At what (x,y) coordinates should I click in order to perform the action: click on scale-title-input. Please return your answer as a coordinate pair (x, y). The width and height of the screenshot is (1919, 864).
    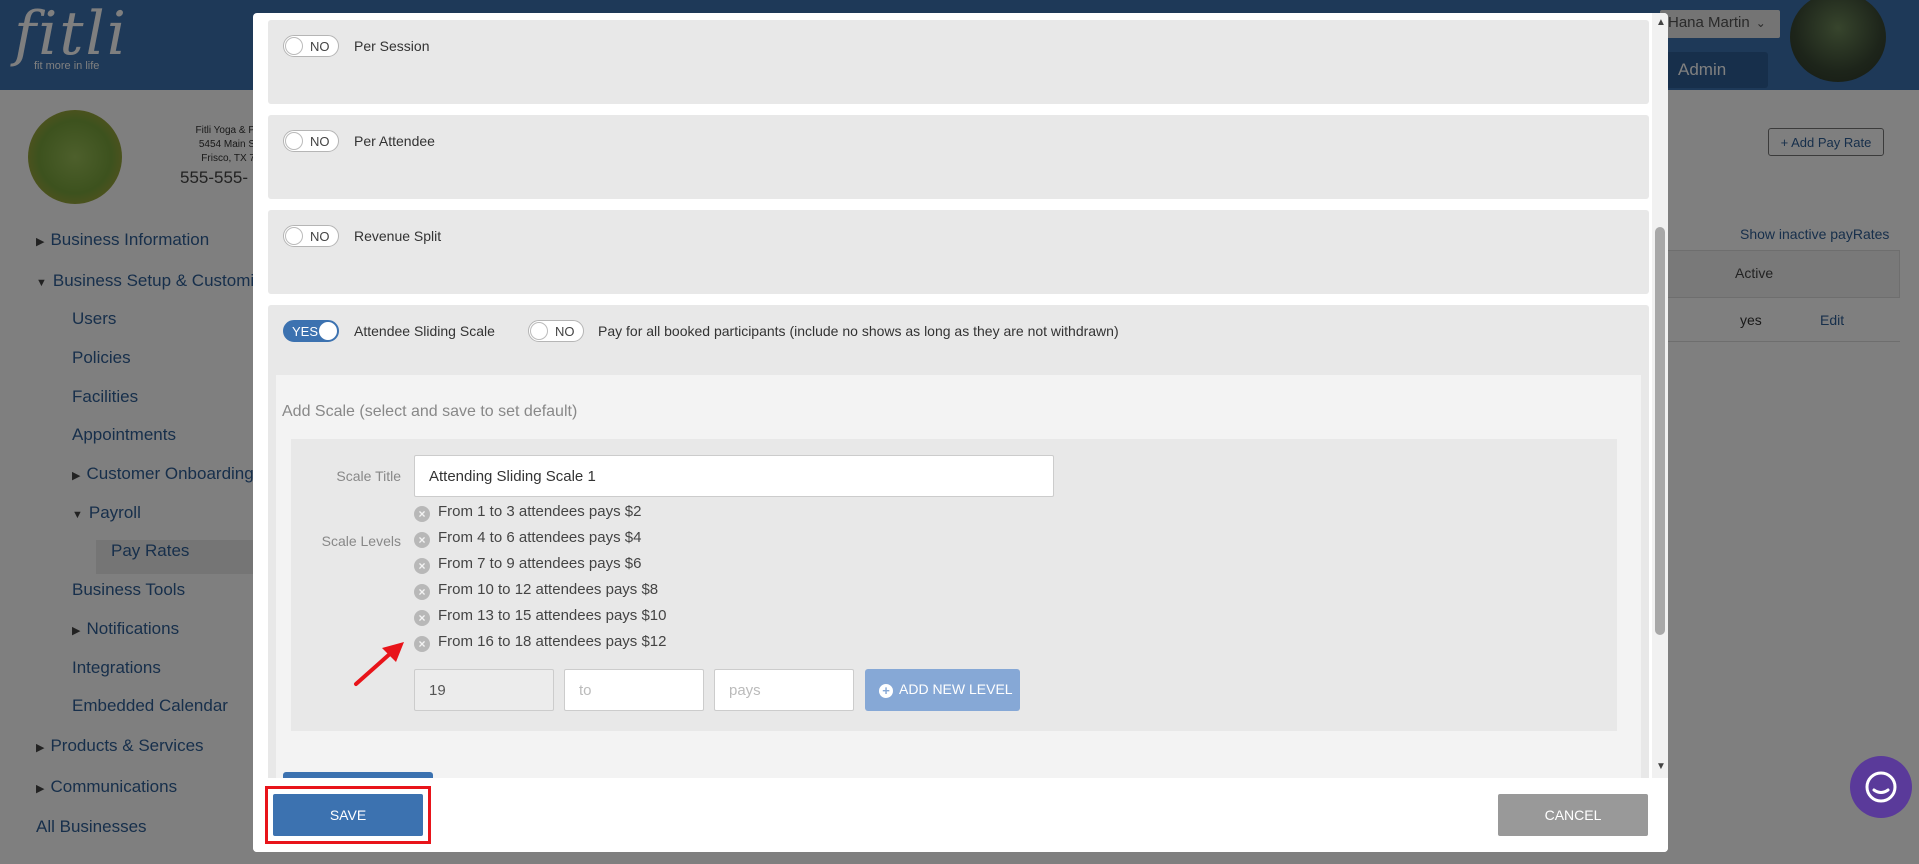
    Looking at the image, I should click on (734, 476).